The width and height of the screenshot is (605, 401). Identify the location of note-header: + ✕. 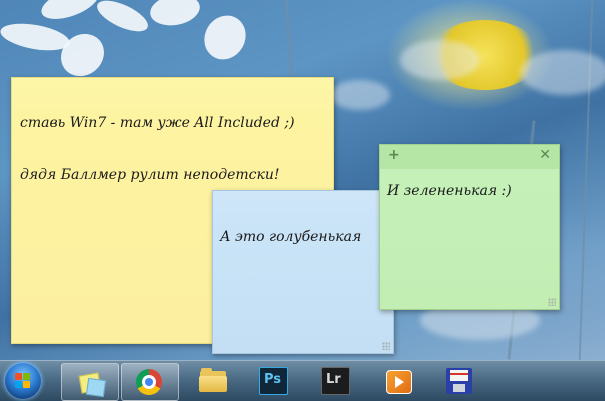
(469, 157).